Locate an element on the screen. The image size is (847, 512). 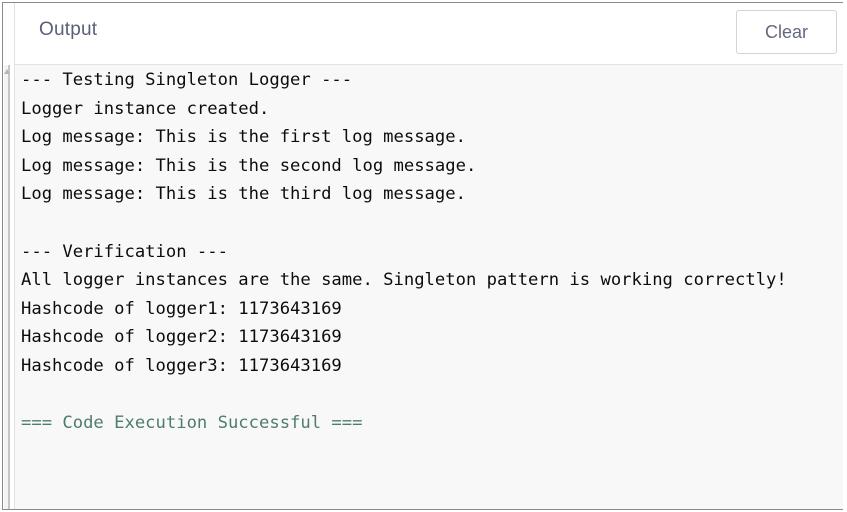
clear-button: Clear is located at coordinates (786, 32).